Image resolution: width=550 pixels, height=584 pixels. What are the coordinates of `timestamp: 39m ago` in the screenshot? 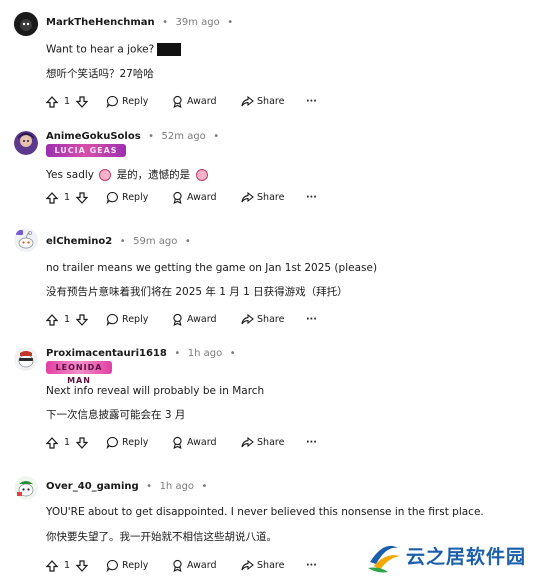 It's located at (197, 22).